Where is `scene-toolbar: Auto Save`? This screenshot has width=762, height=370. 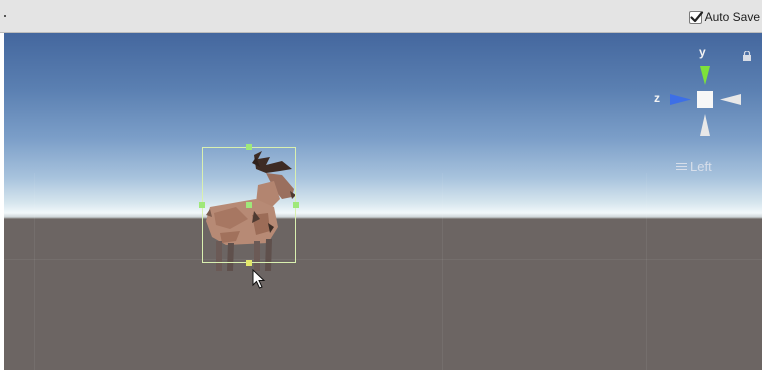 scene-toolbar: Auto Save is located at coordinates (381, 16).